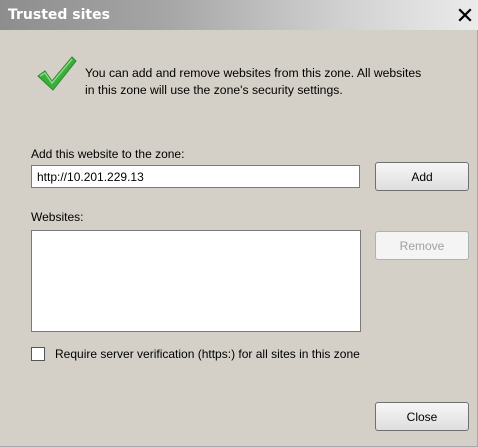  Describe the element at coordinates (59, 15) in the screenshot. I see `dialog-title: Trusted sites` at that location.